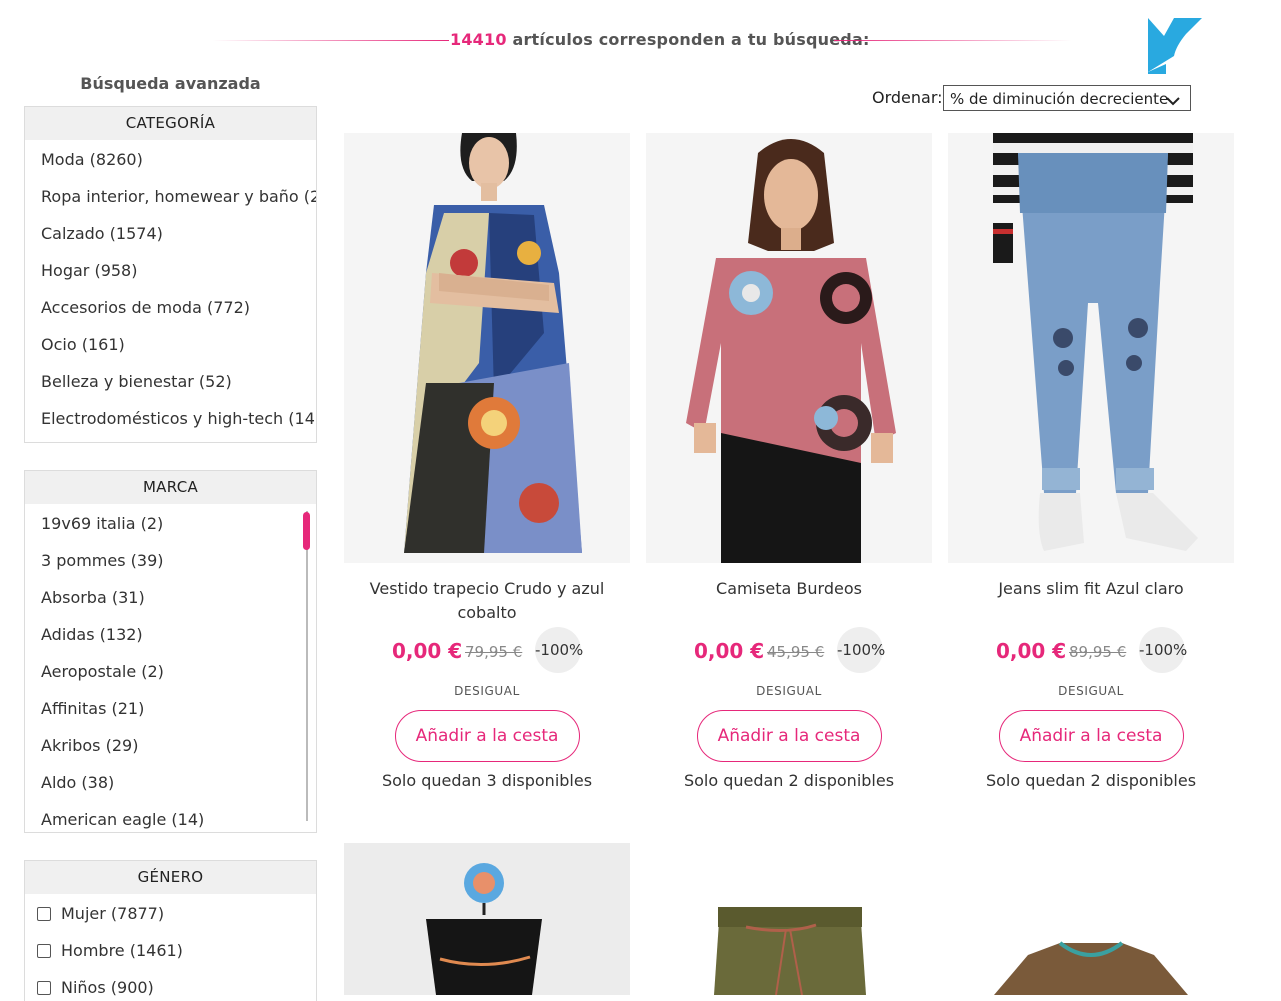  Describe the element at coordinates (170, 307) in the screenshot. I see `category-item: Accesorios de moda (772)` at that location.